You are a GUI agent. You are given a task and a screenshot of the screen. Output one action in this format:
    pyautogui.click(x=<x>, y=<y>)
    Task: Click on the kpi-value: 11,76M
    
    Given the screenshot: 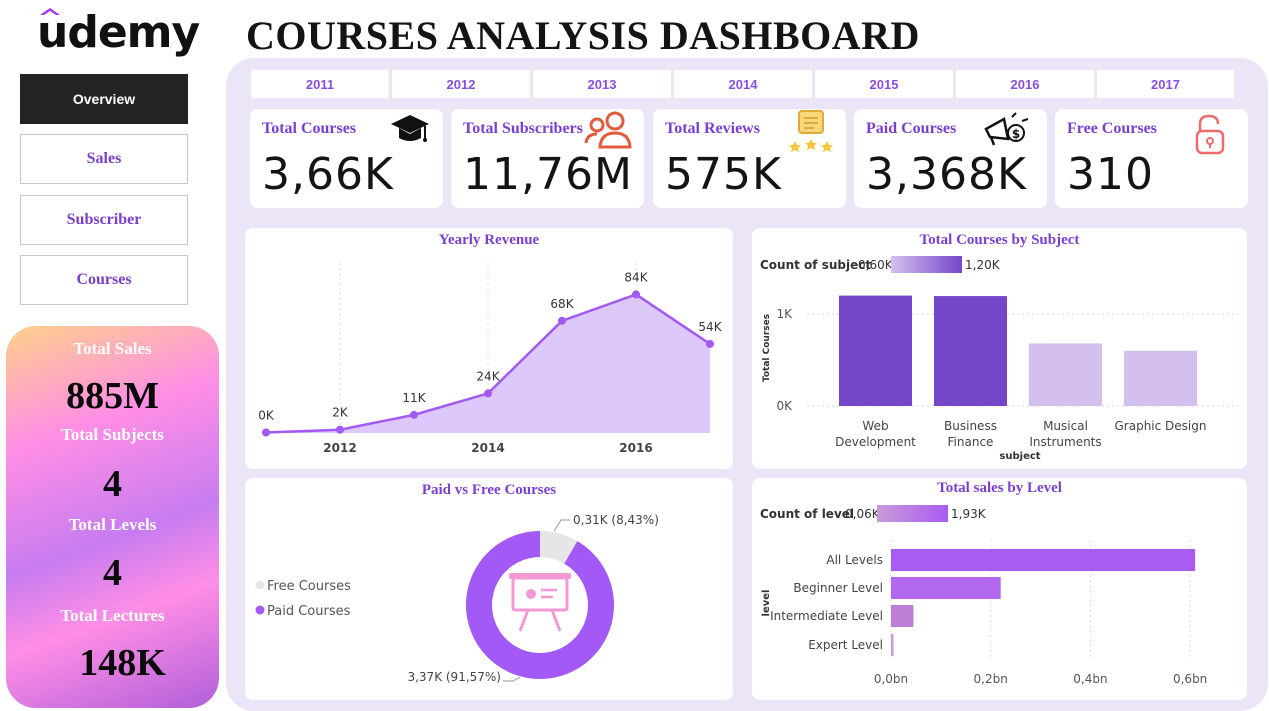 What is the action you would take?
    pyautogui.click(x=548, y=174)
    